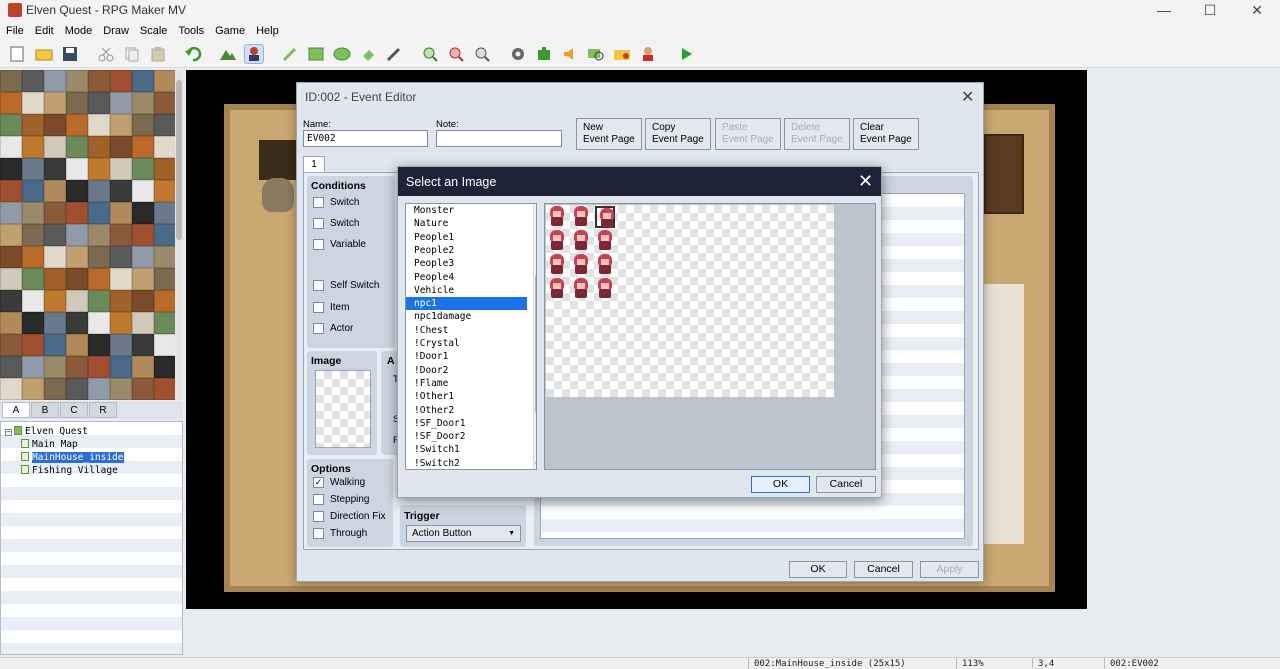 The height and width of the screenshot is (669, 1280). Describe the element at coordinates (622, 54) in the screenshot. I see `resource-icon` at that location.